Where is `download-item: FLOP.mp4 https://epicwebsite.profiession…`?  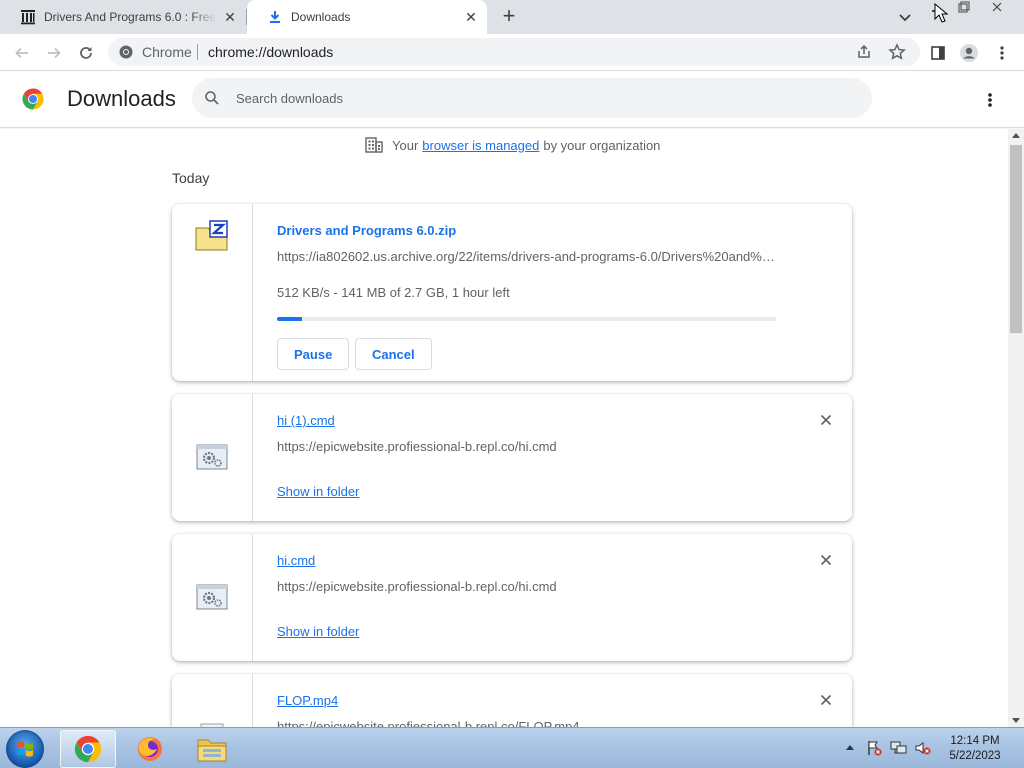 download-item: FLOP.mp4 https://epicwebsite.profiession… is located at coordinates (512, 700).